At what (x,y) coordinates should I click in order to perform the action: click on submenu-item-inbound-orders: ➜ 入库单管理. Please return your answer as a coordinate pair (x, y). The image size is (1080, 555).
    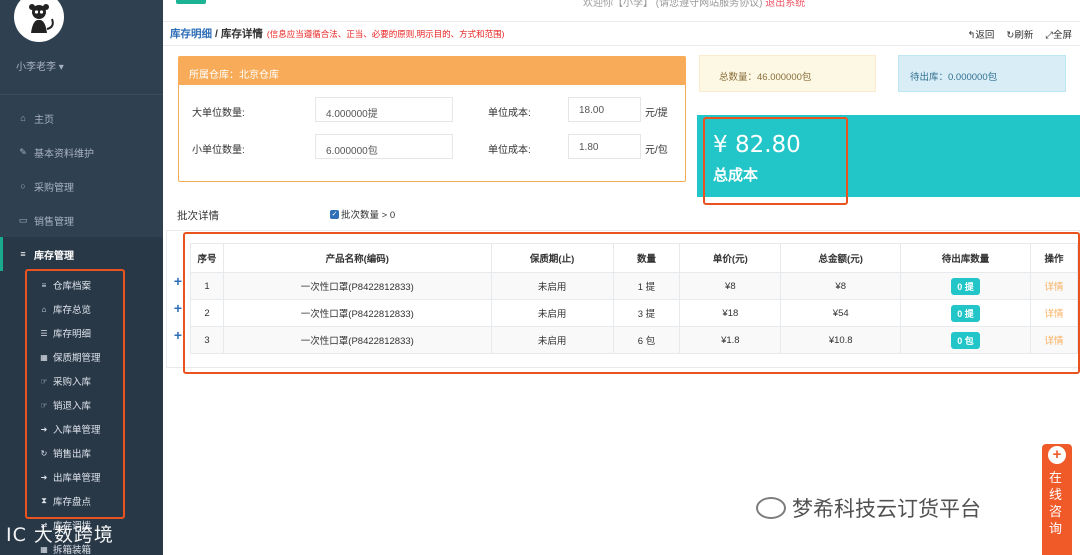
    Looking at the image, I should click on (81, 429).